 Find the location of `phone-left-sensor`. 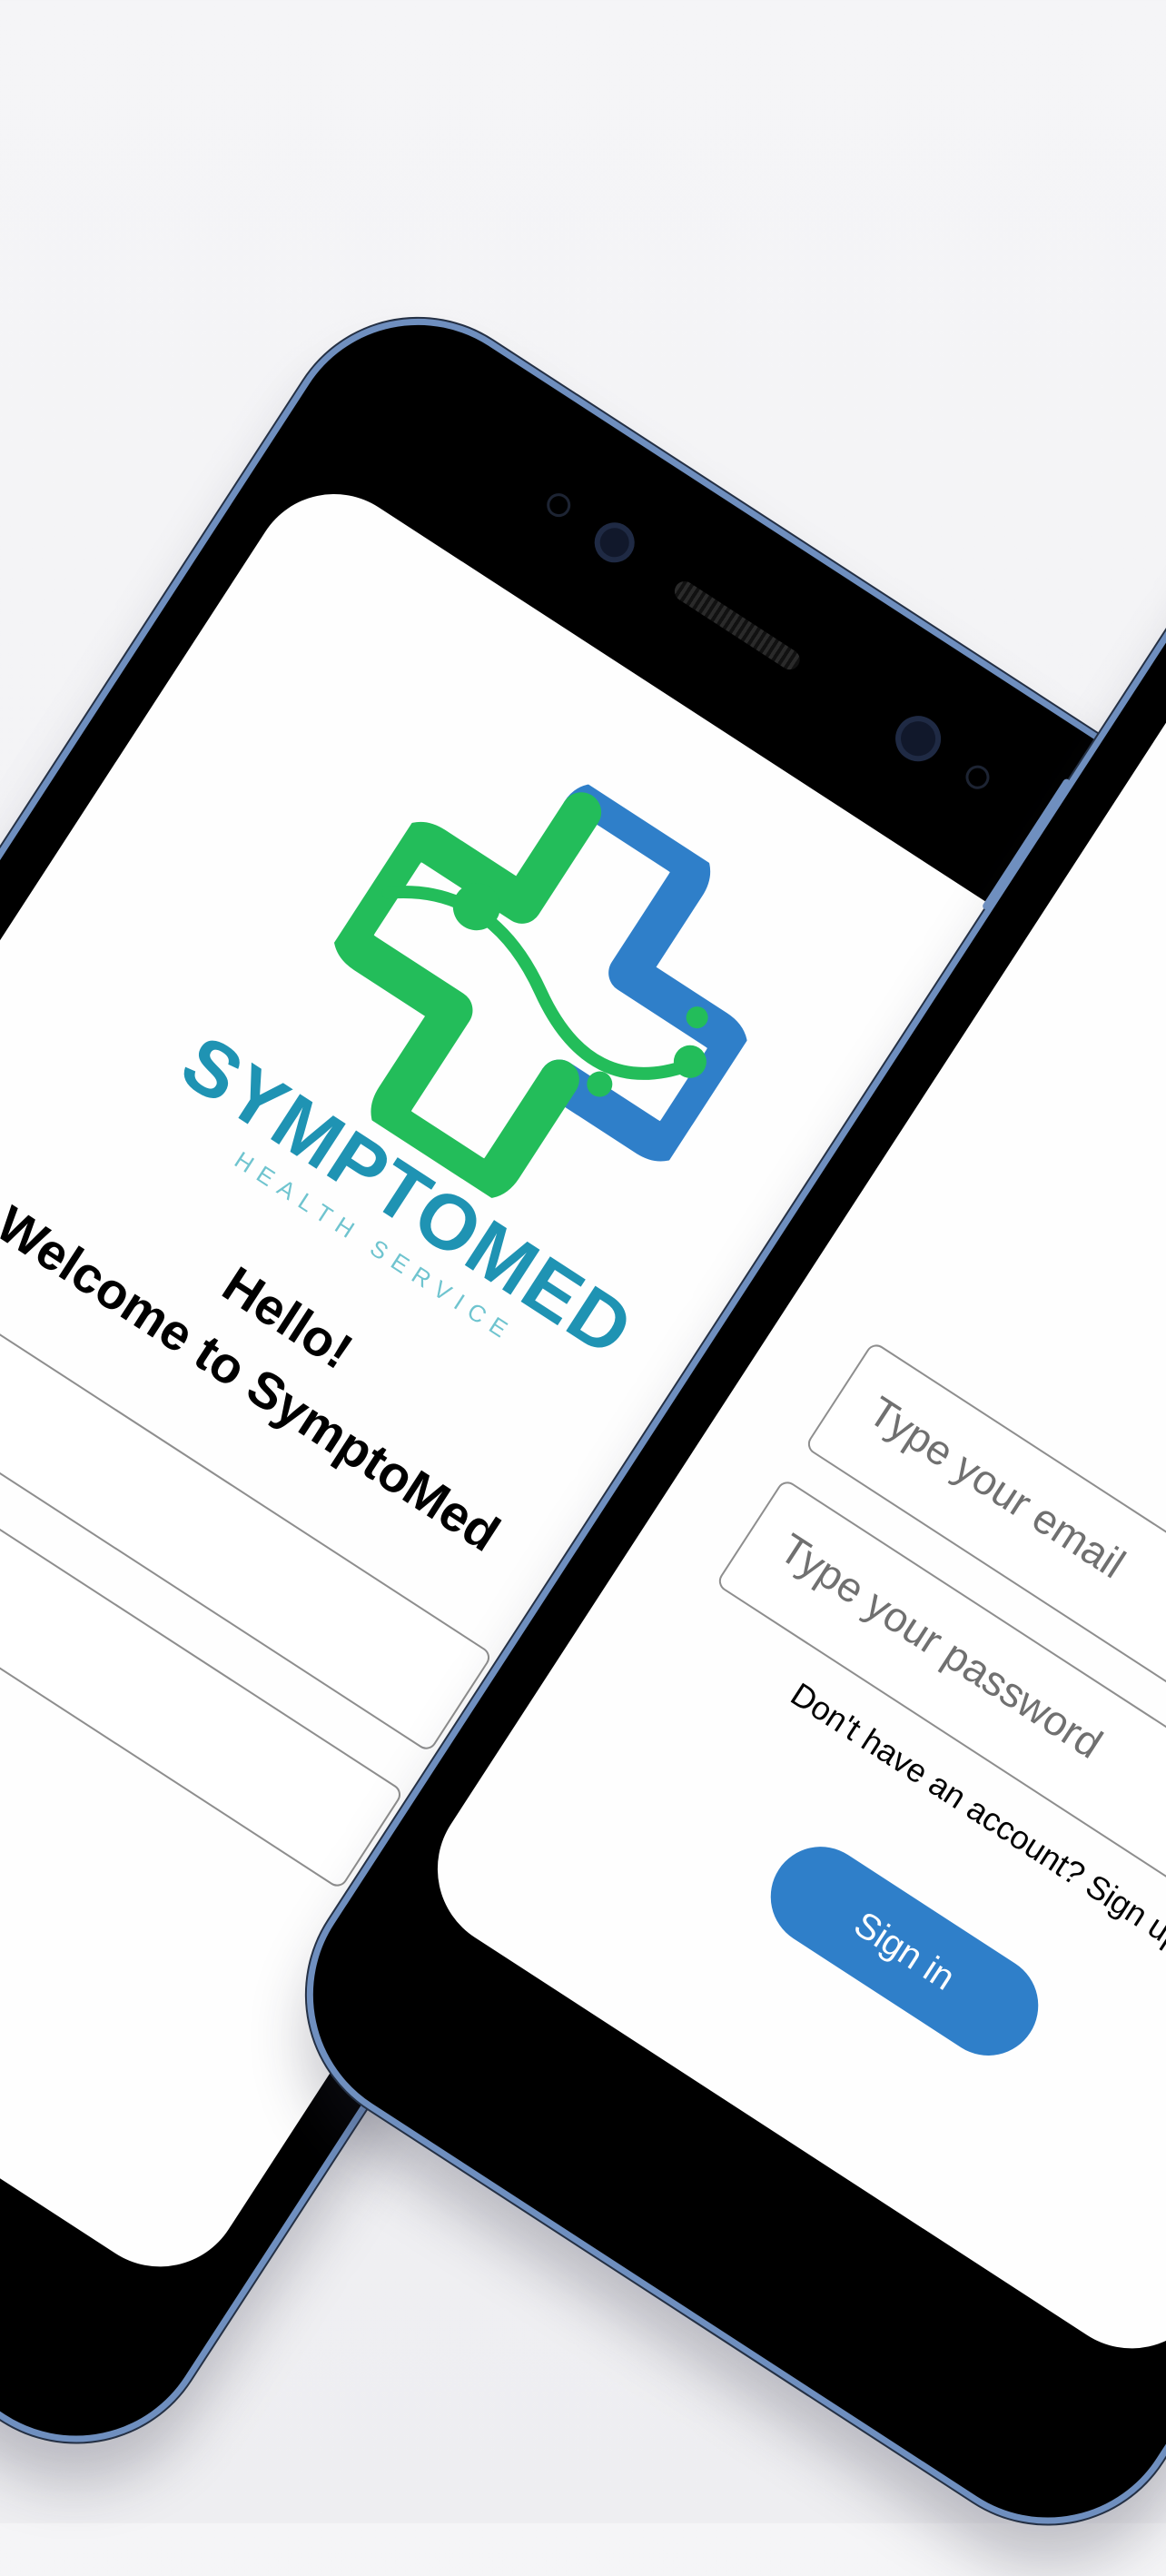

phone-left-sensor is located at coordinates (559, 505).